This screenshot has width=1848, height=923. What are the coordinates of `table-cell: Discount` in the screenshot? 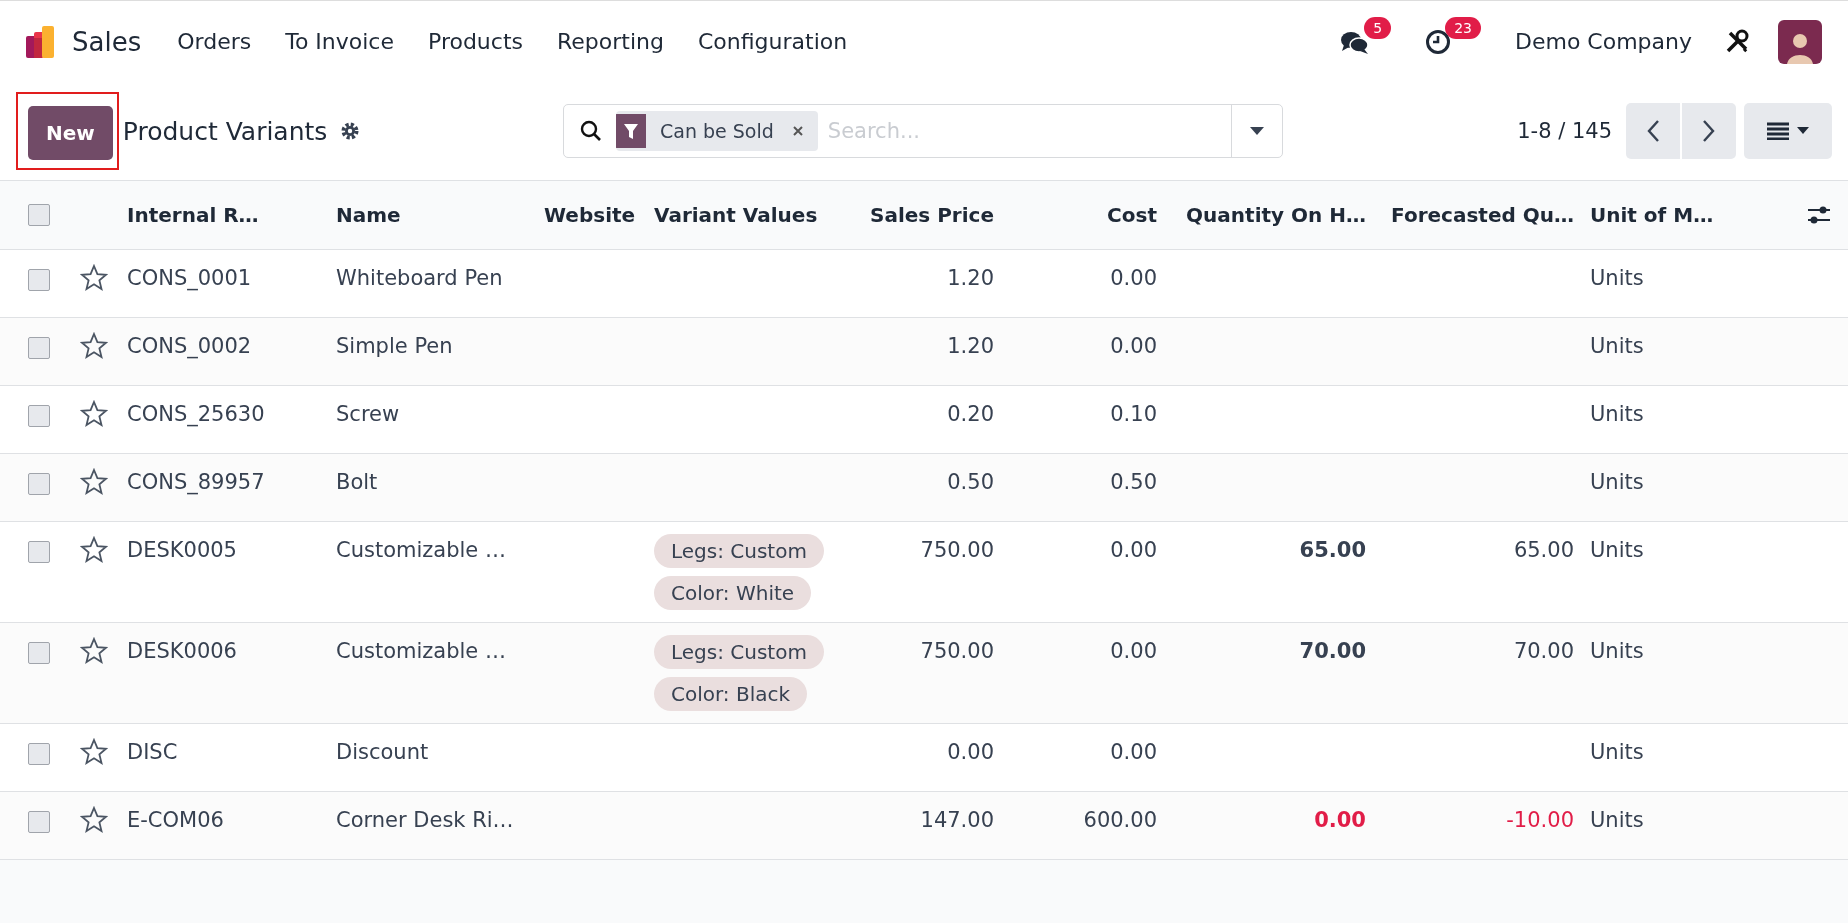 It's located at (382, 752).